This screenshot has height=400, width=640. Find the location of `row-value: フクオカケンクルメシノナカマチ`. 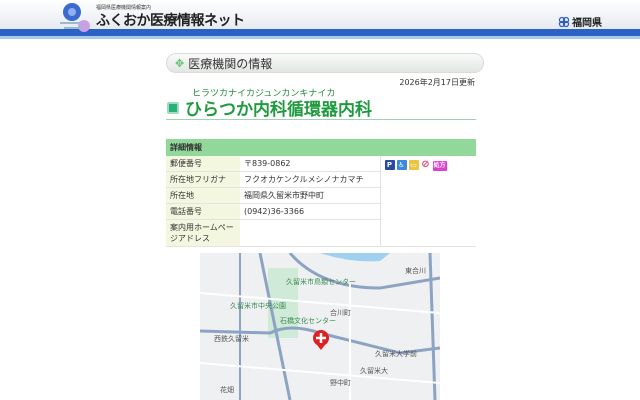

row-value: フクオカケンクルメシノナカマチ is located at coordinates (310, 179).